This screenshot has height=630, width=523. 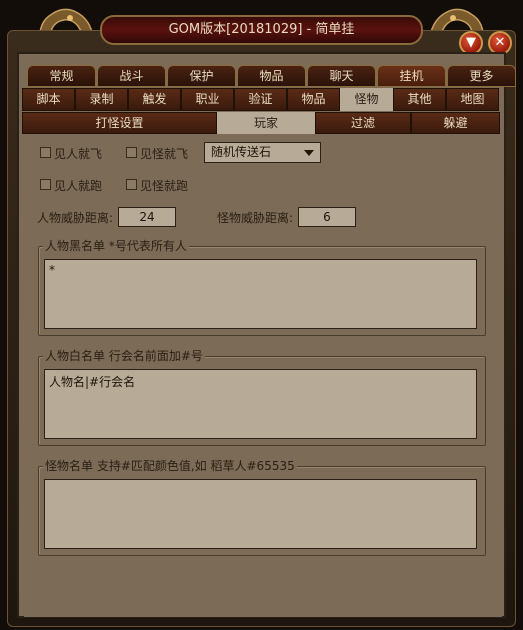 I want to click on see-player-fly-label: 见人就飞, so click(x=78, y=154).